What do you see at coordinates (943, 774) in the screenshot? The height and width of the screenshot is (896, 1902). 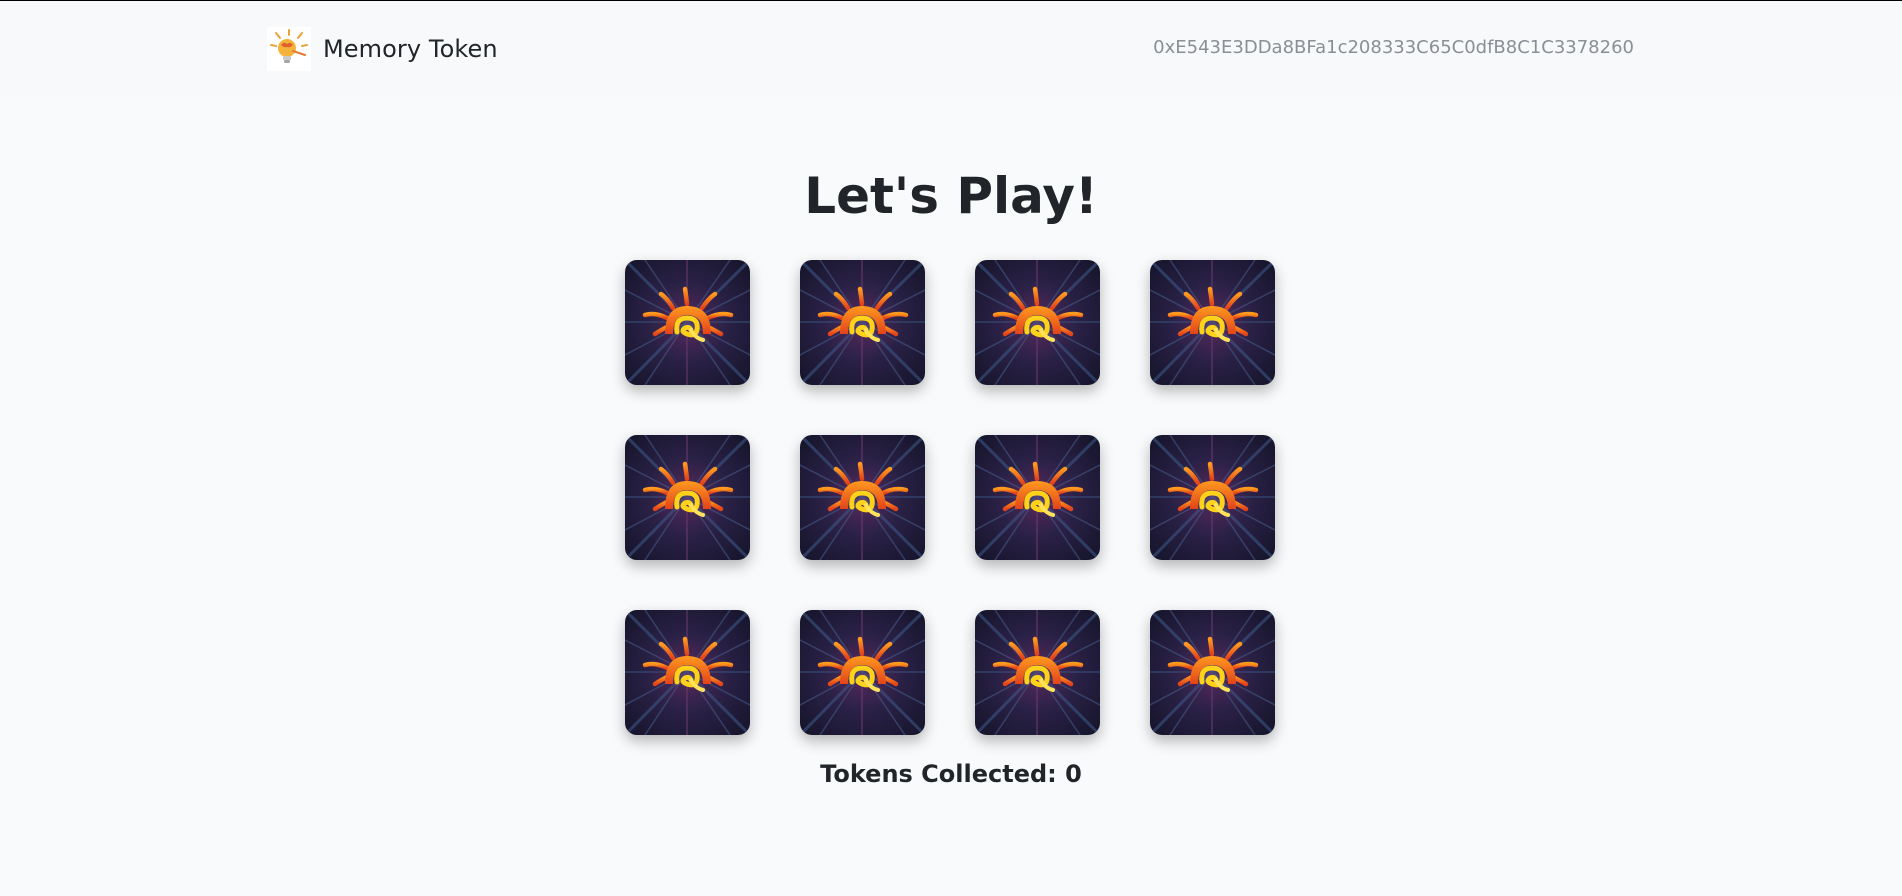 I see `tokens-collected-label: Tokens Collected:` at bounding box center [943, 774].